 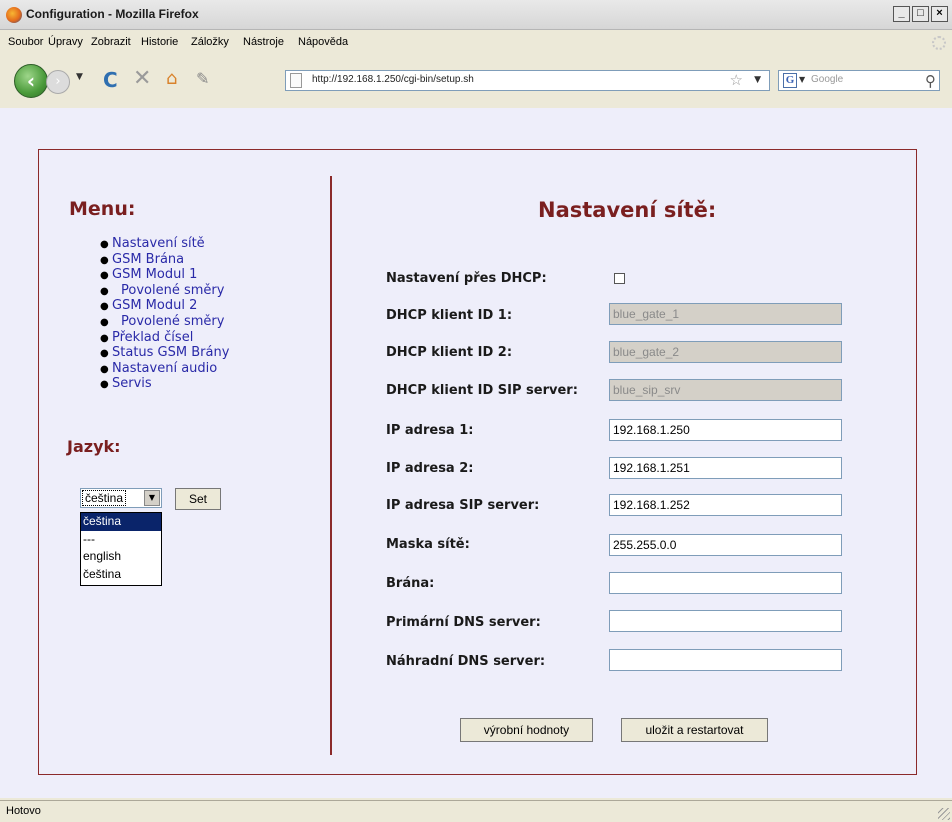 What do you see at coordinates (164, 244) in the screenshot?
I see `menu-link-nastaveni-site: ● Nastavení sítě` at bounding box center [164, 244].